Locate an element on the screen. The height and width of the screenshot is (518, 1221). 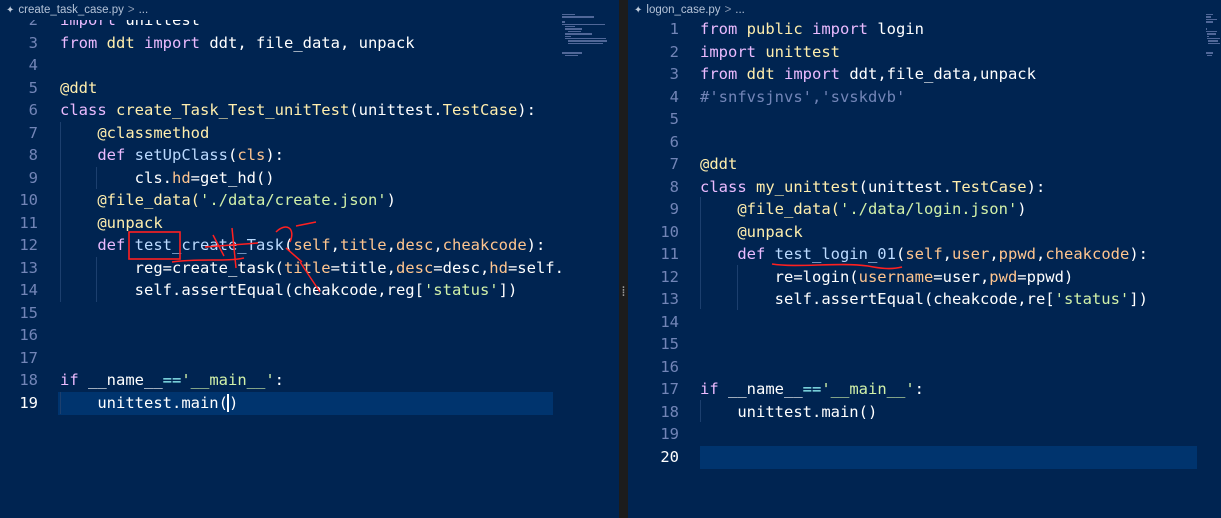
line-number: 5 is located at coordinates (33, 87).